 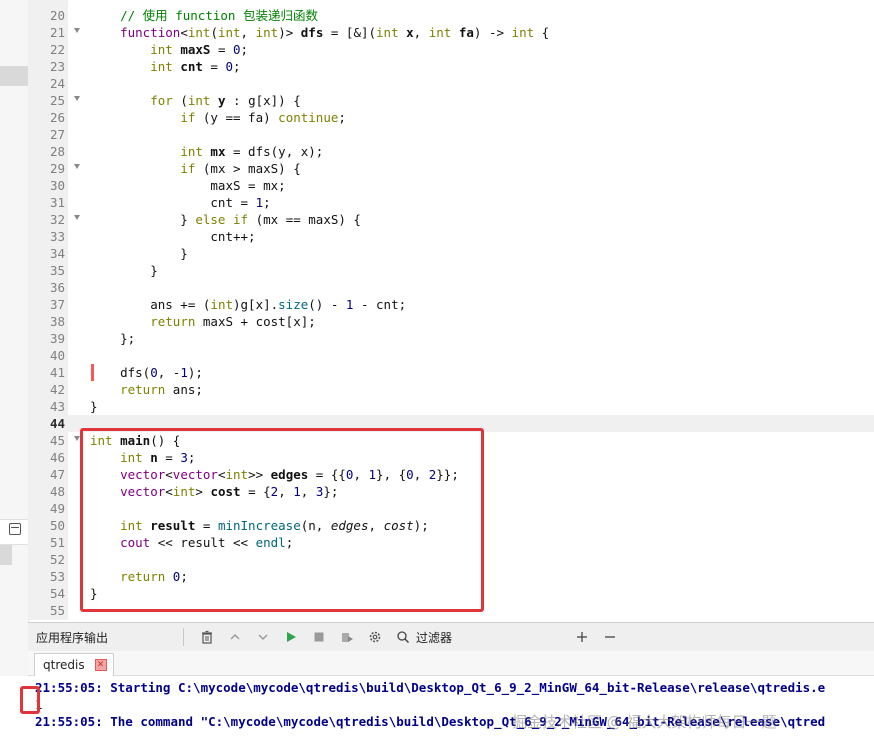 What do you see at coordinates (180, 202) in the screenshot?
I see `code-text: cnt = 1;` at bounding box center [180, 202].